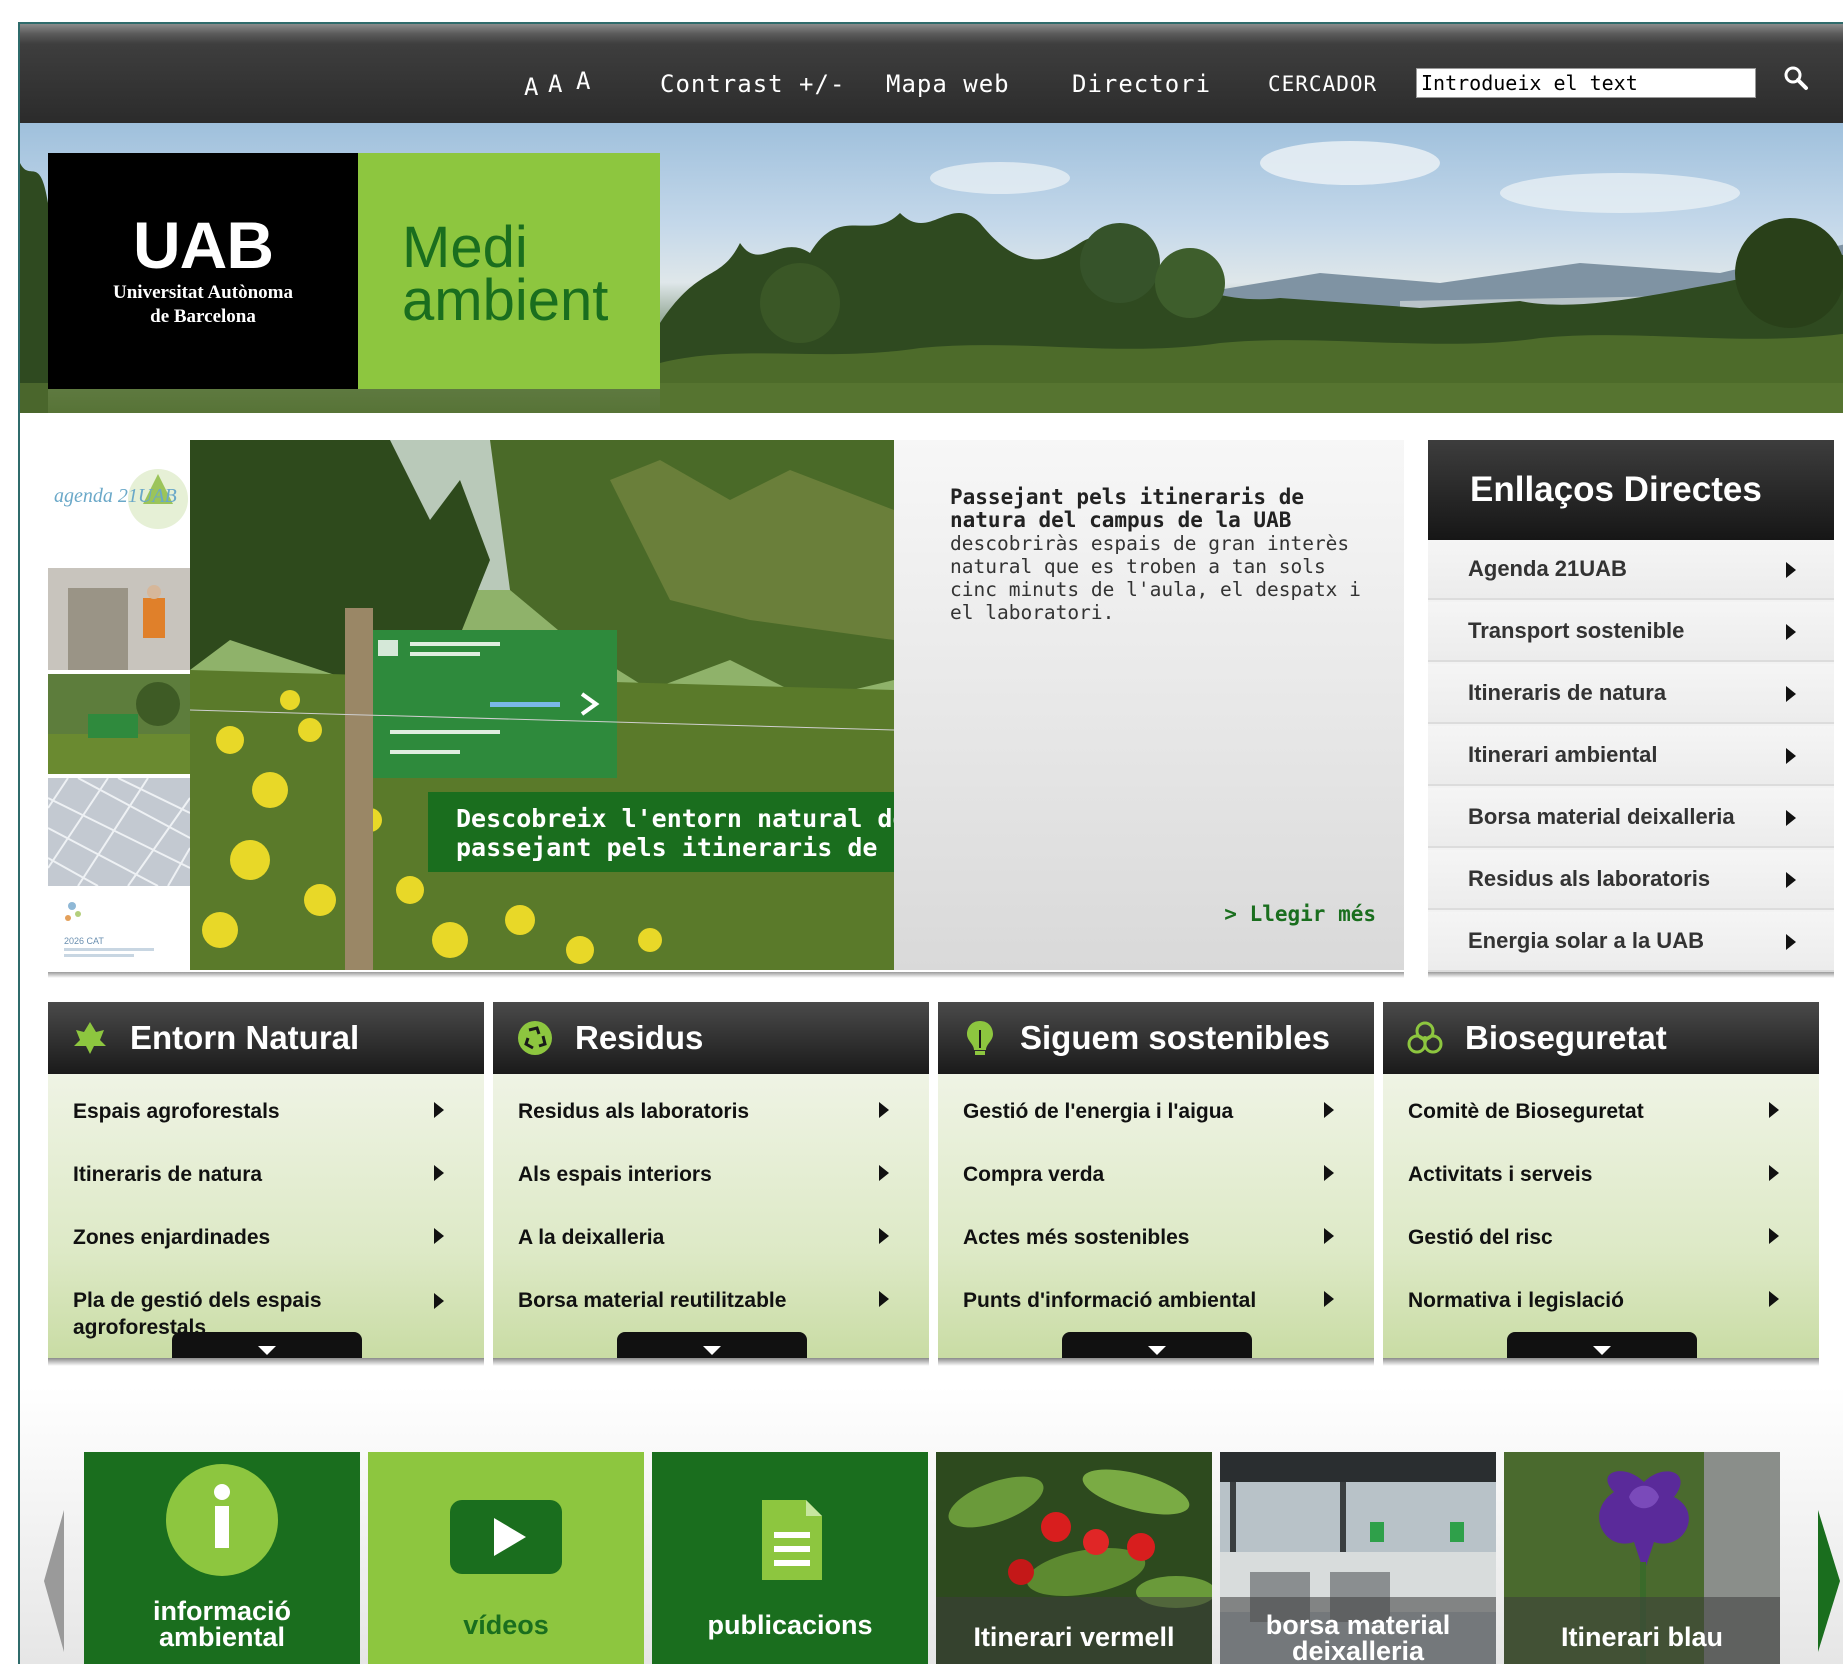  Describe the element at coordinates (1601, 1301) in the screenshot. I see `category-link: Normativa i legislació` at that location.